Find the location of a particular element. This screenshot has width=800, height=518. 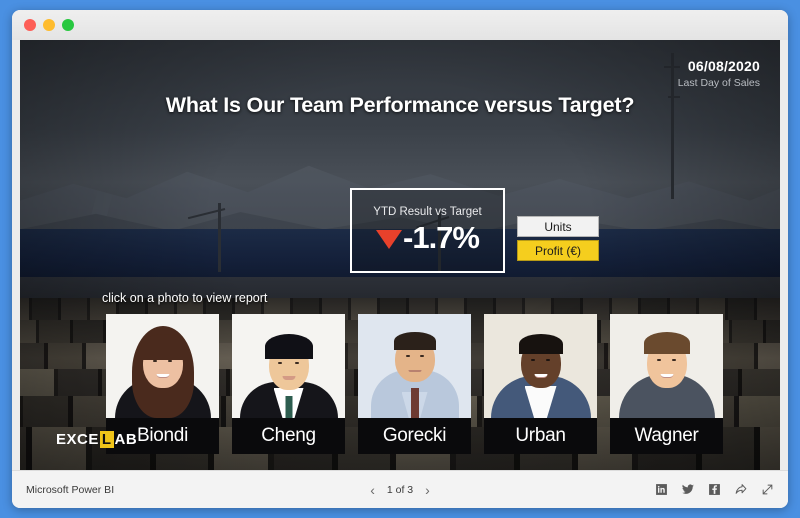

powerbi-footer: Microsoft Power BI ‹ 1 of 3 › is located at coordinates (400, 489).